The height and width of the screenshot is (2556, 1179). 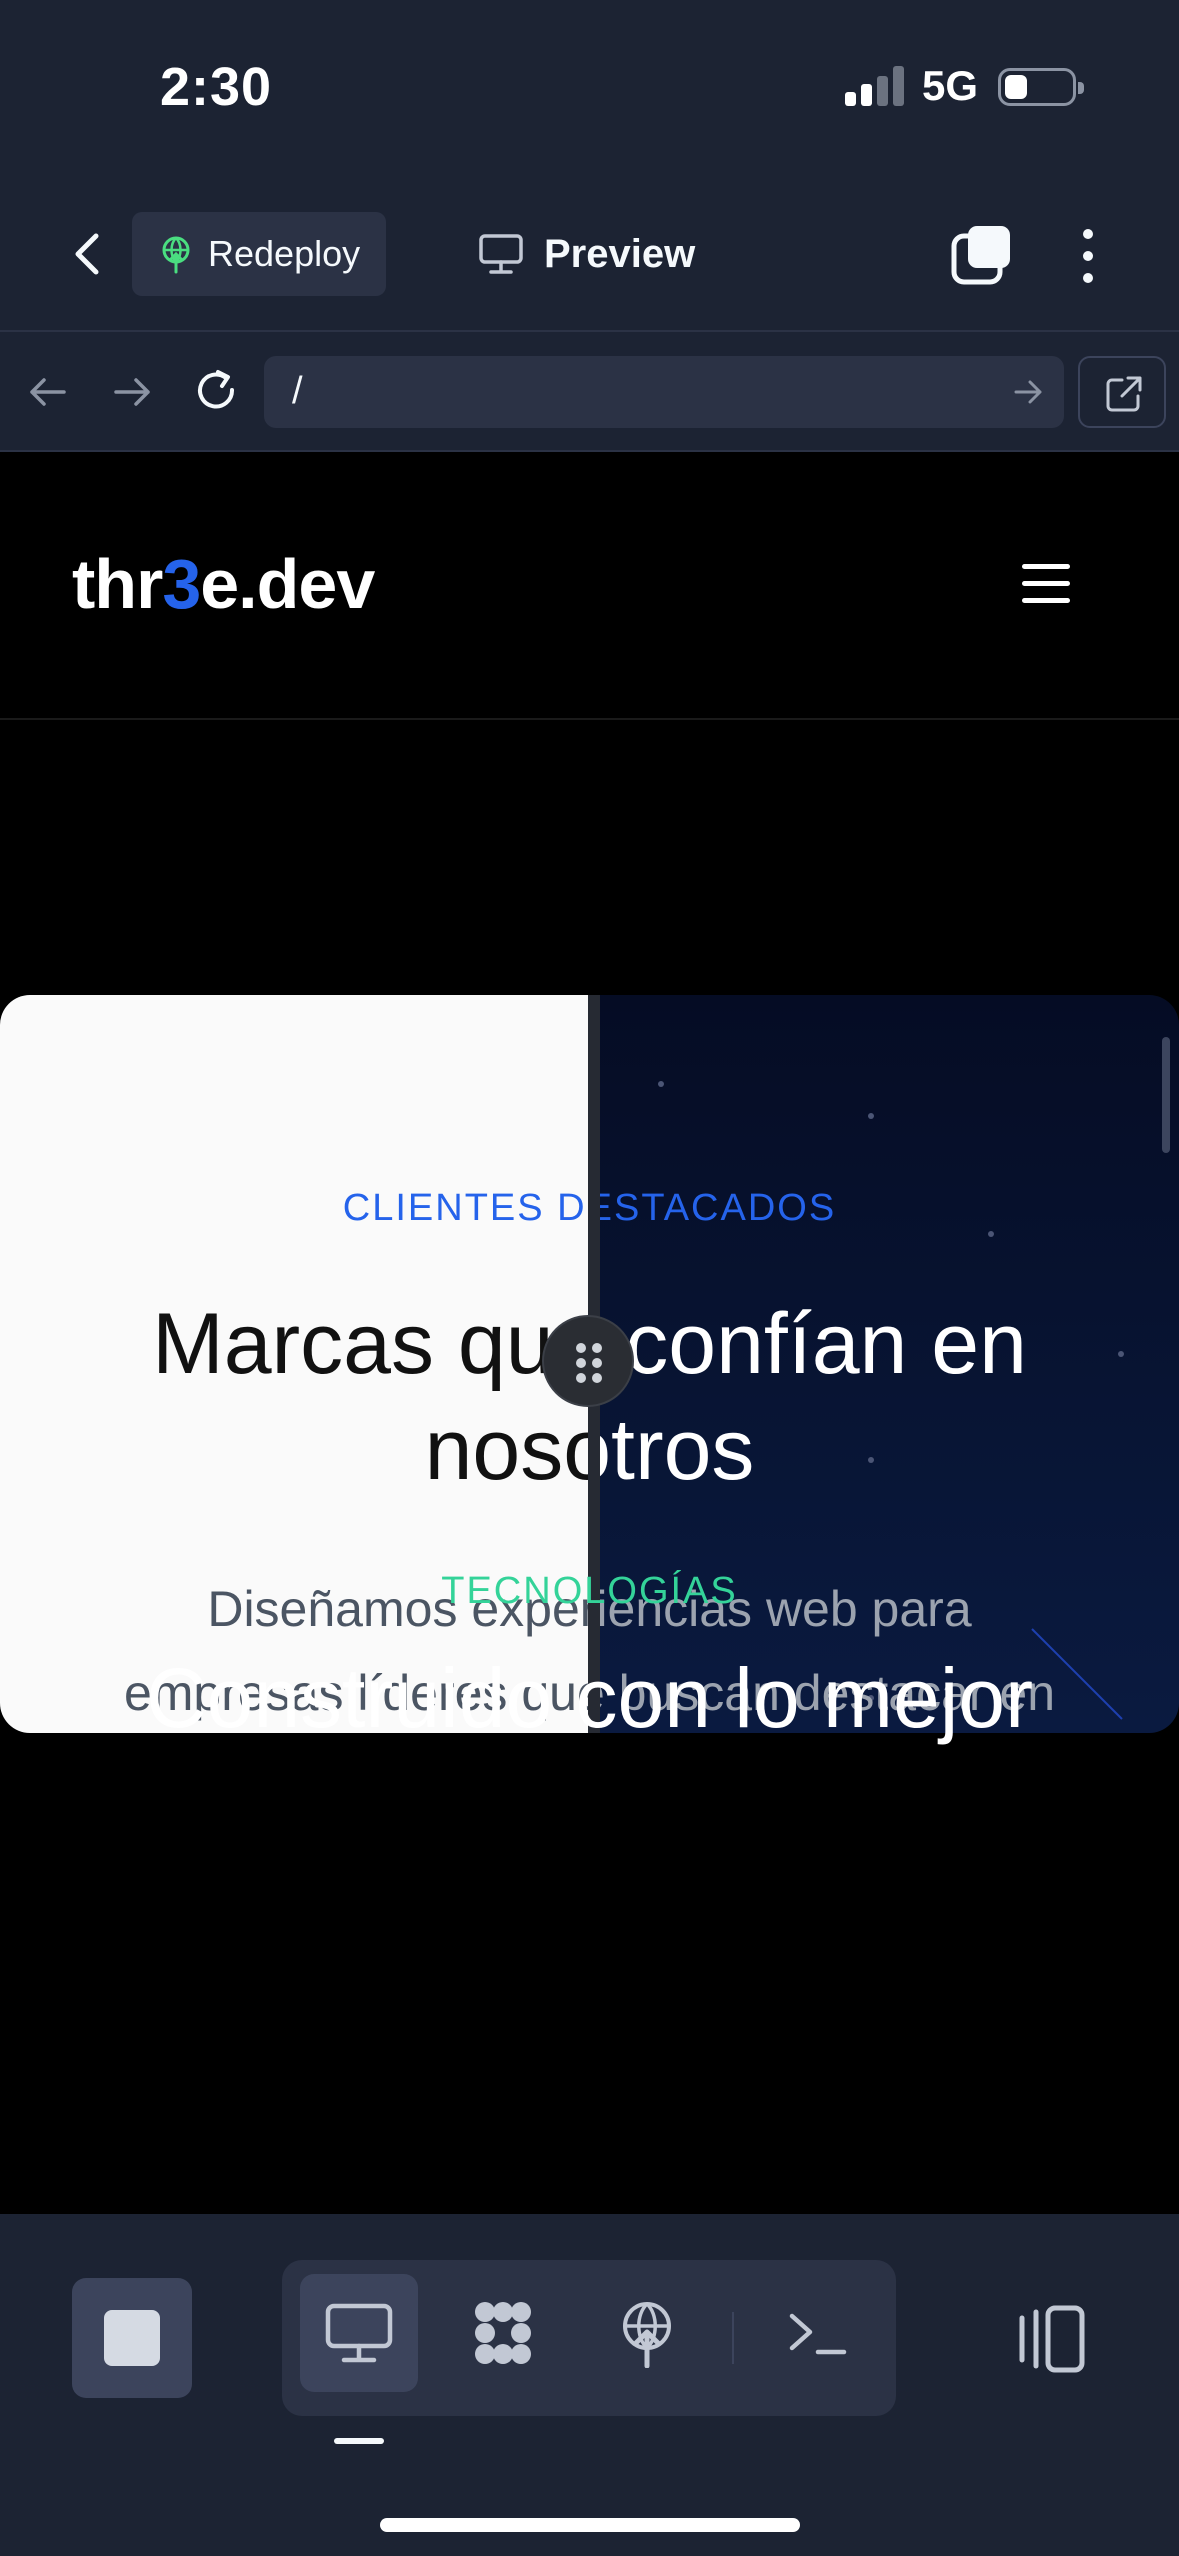 What do you see at coordinates (1088, 256) in the screenshot?
I see `kebab-icon` at bounding box center [1088, 256].